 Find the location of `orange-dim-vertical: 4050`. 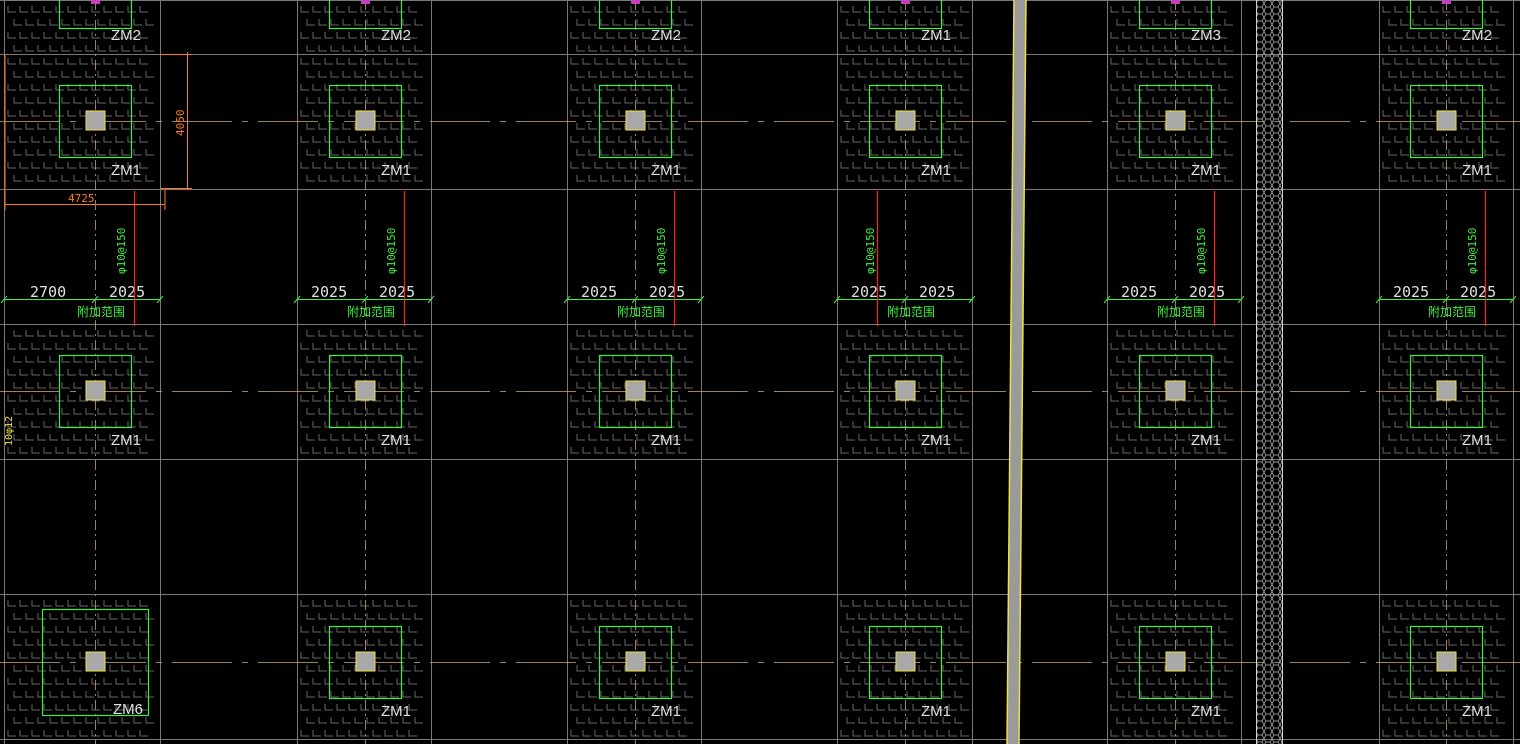

orange-dim-vertical: 4050 is located at coordinates (180, 123).